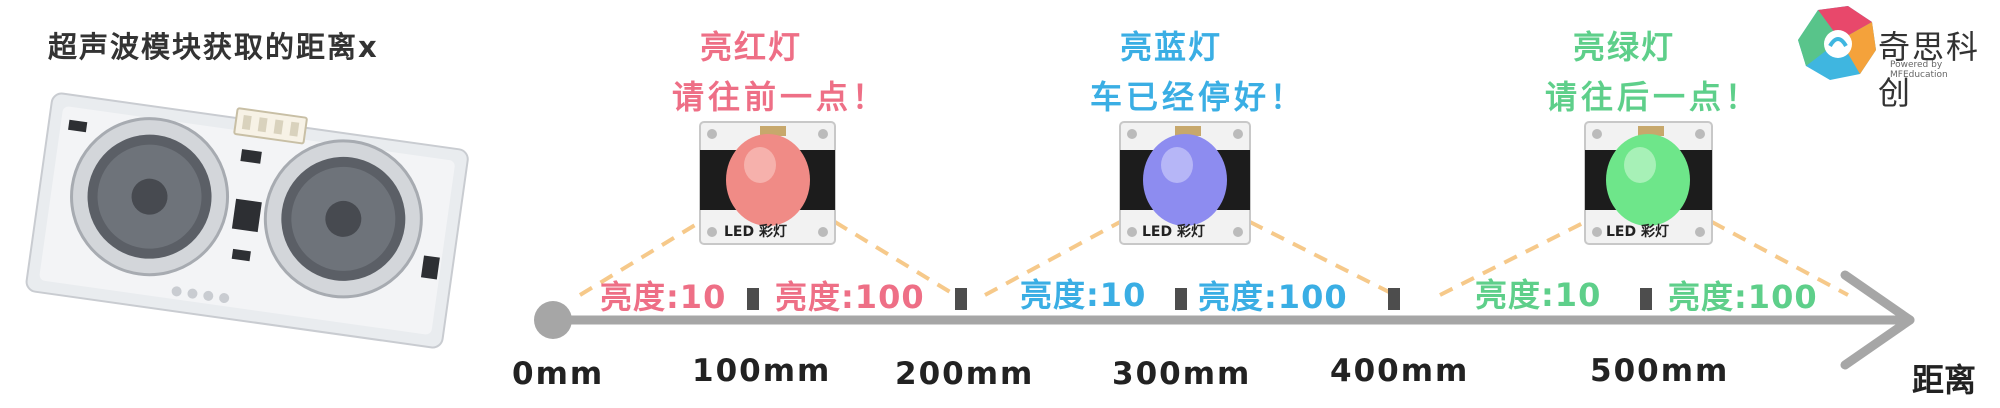 The width and height of the screenshot is (2000, 408). What do you see at coordinates (1660, 371) in the screenshot?
I see `tick-label-500mm: 500mm` at bounding box center [1660, 371].